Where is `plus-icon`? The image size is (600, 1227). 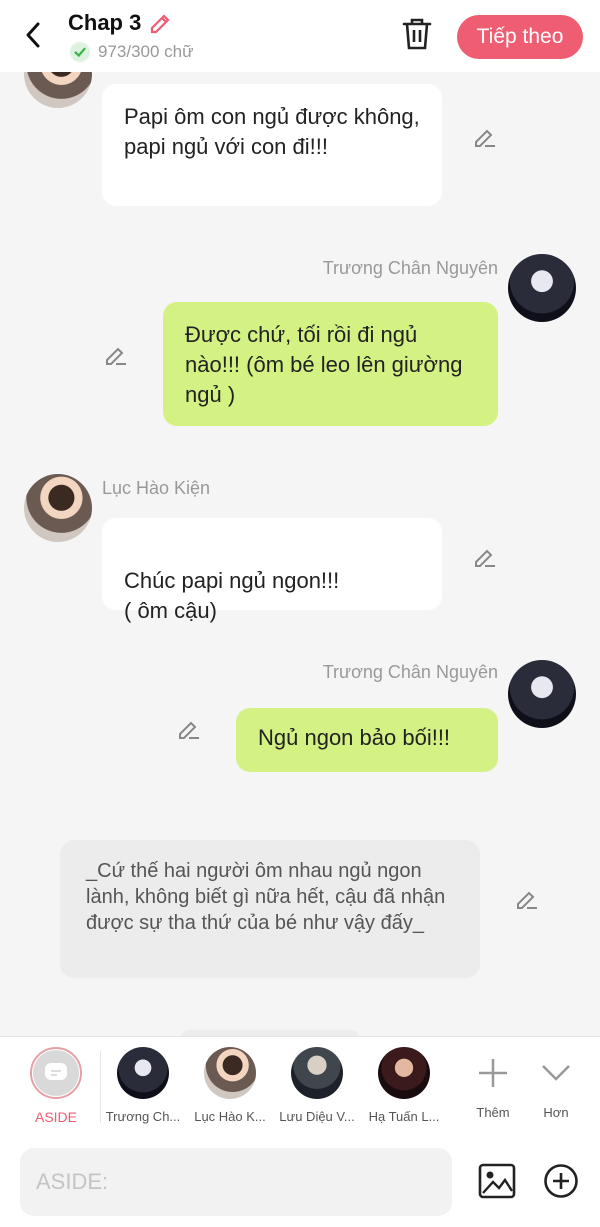 plus-icon is located at coordinates (493, 1073).